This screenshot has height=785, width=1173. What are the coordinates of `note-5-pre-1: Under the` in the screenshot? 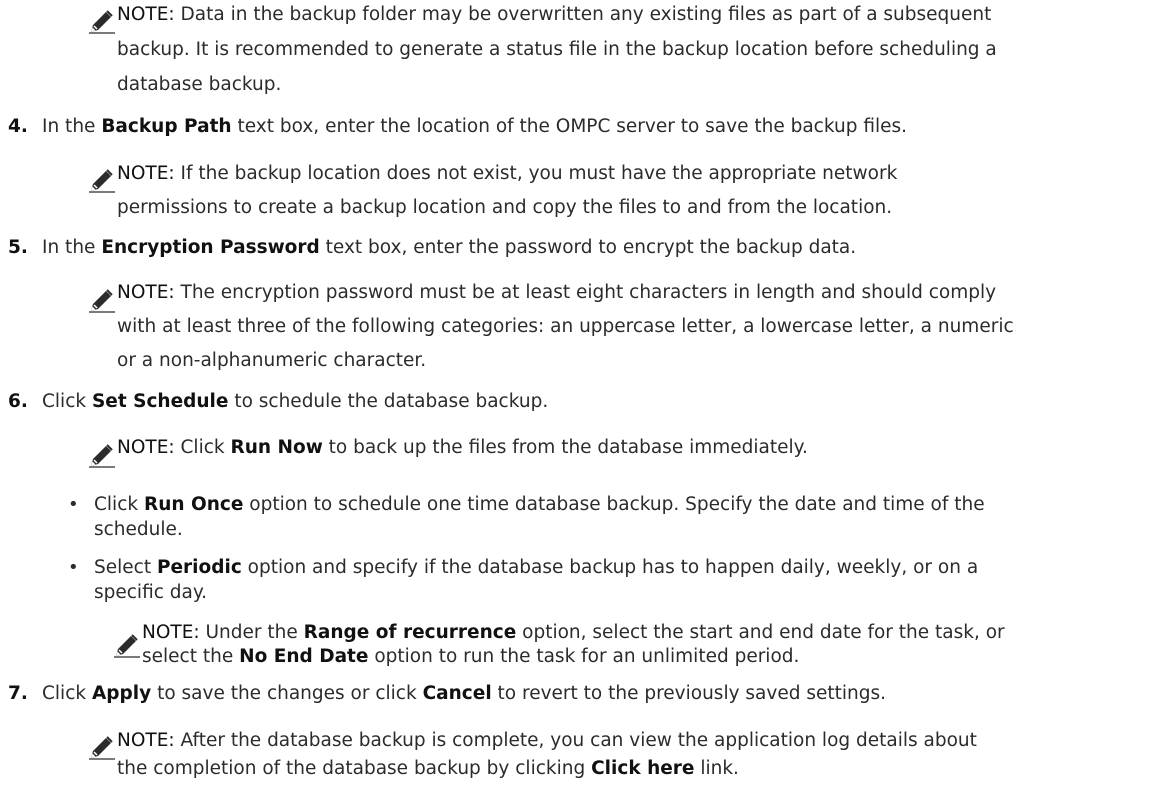 It's located at (254, 632).